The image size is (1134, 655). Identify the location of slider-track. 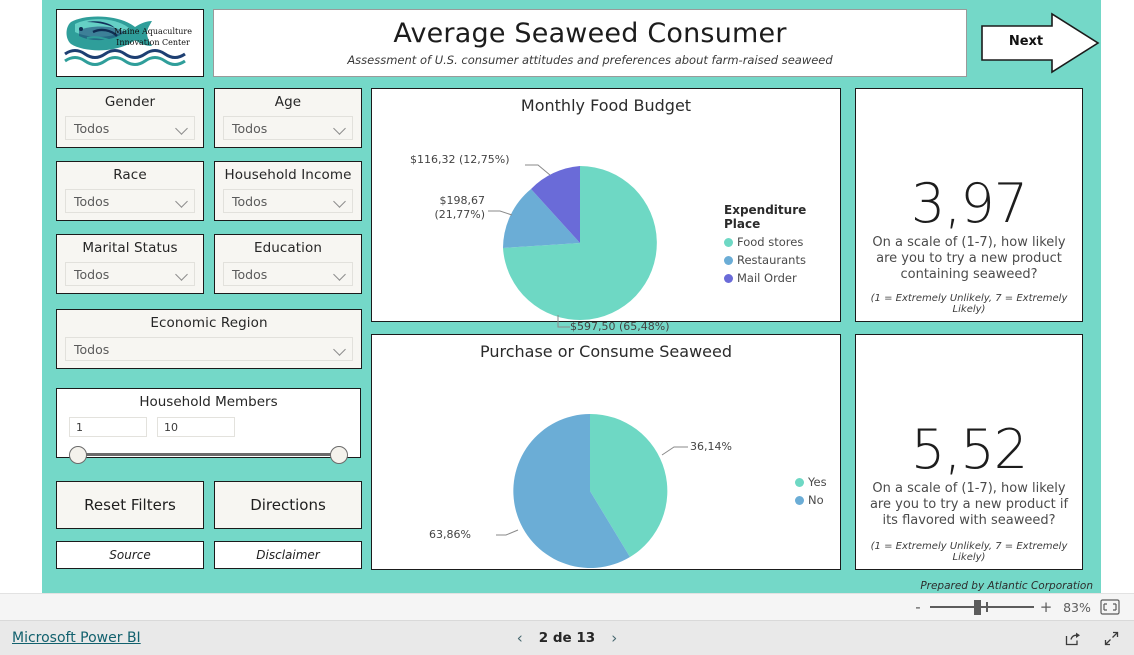
(208, 454).